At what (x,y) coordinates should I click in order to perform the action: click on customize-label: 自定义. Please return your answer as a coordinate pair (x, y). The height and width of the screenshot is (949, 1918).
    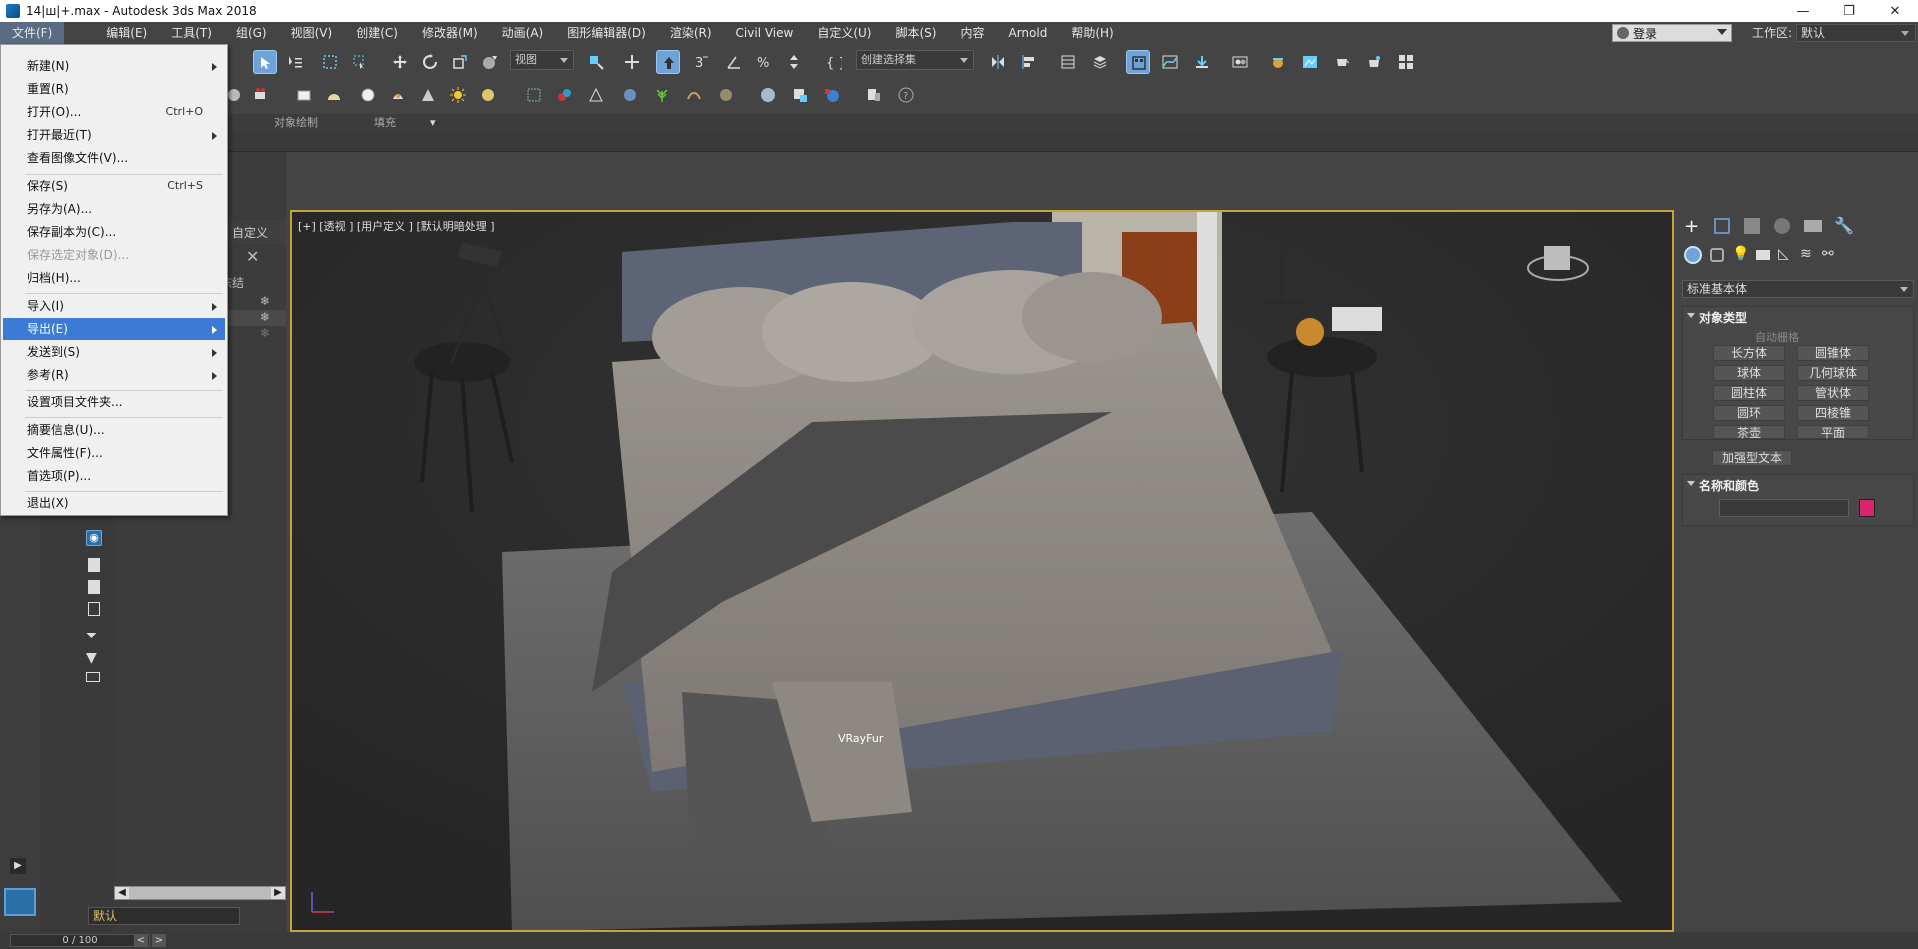
    Looking at the image, I should click on (250, 232).